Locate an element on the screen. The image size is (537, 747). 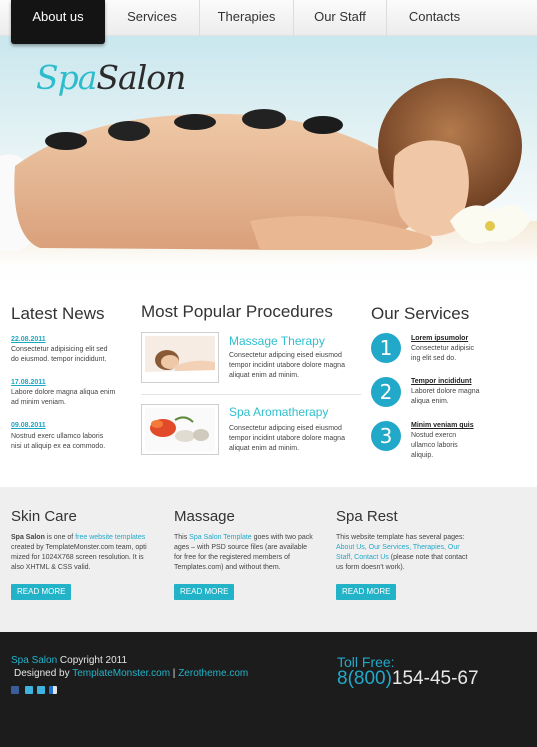
spa-rest-pages-links: Staff, Contact Us is located at coordinates (362, 557).